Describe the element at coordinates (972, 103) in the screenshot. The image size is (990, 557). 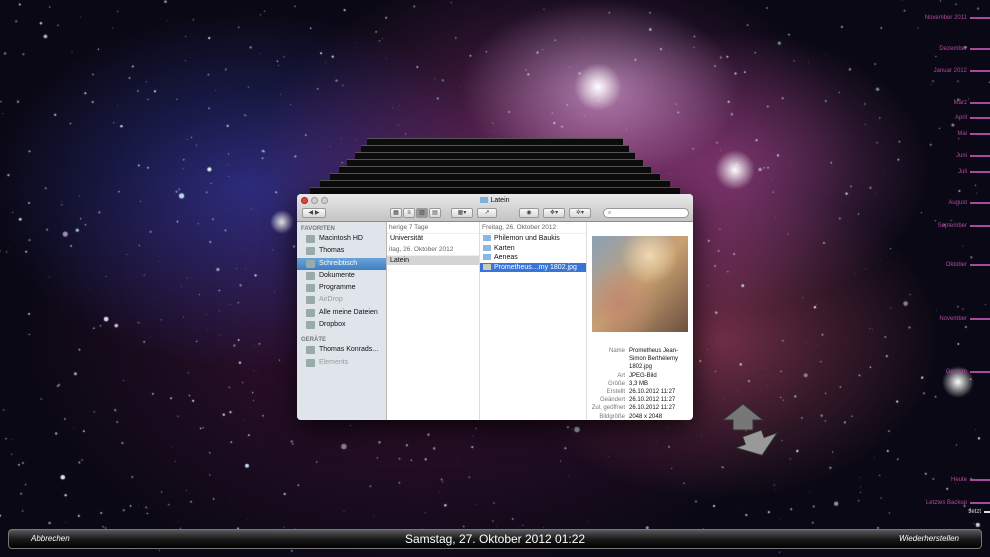
I see `timeline-mark: März` at that location.